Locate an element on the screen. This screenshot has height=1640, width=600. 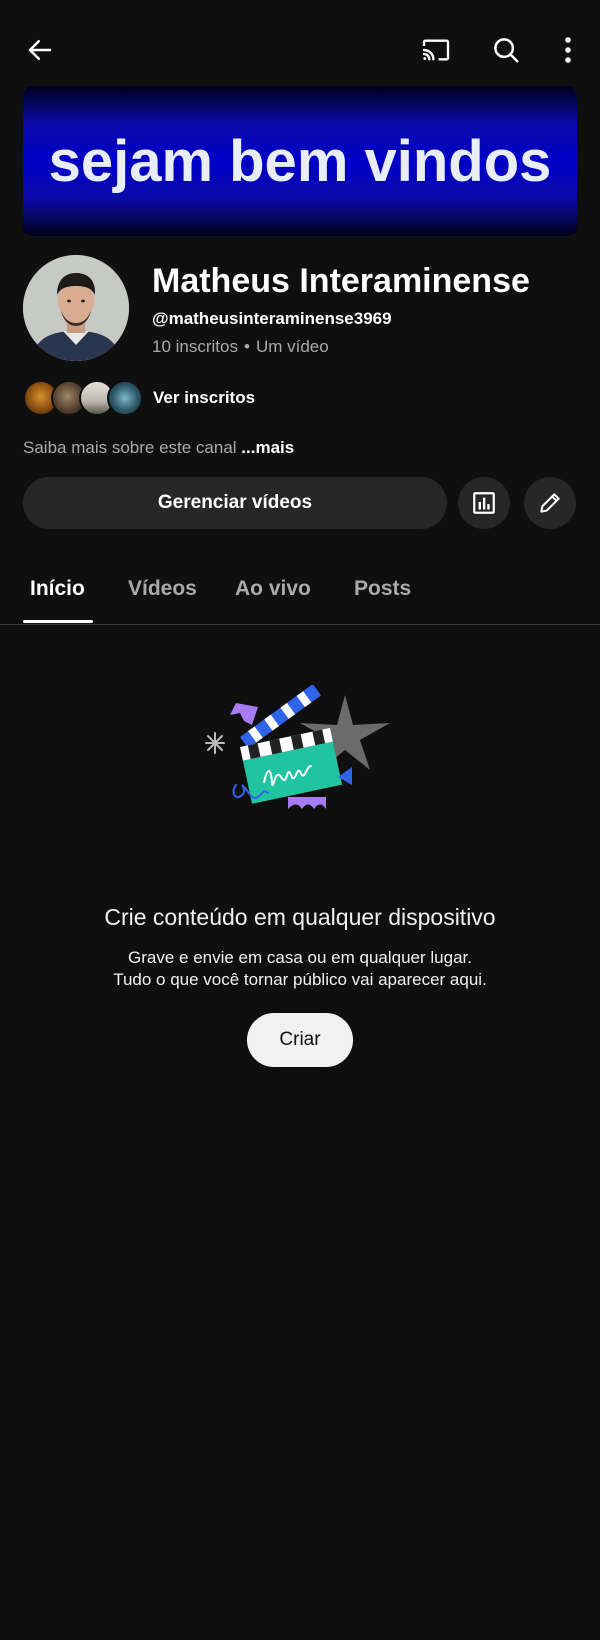
video-count: Um vídeo is located at coordinates (292, 346).